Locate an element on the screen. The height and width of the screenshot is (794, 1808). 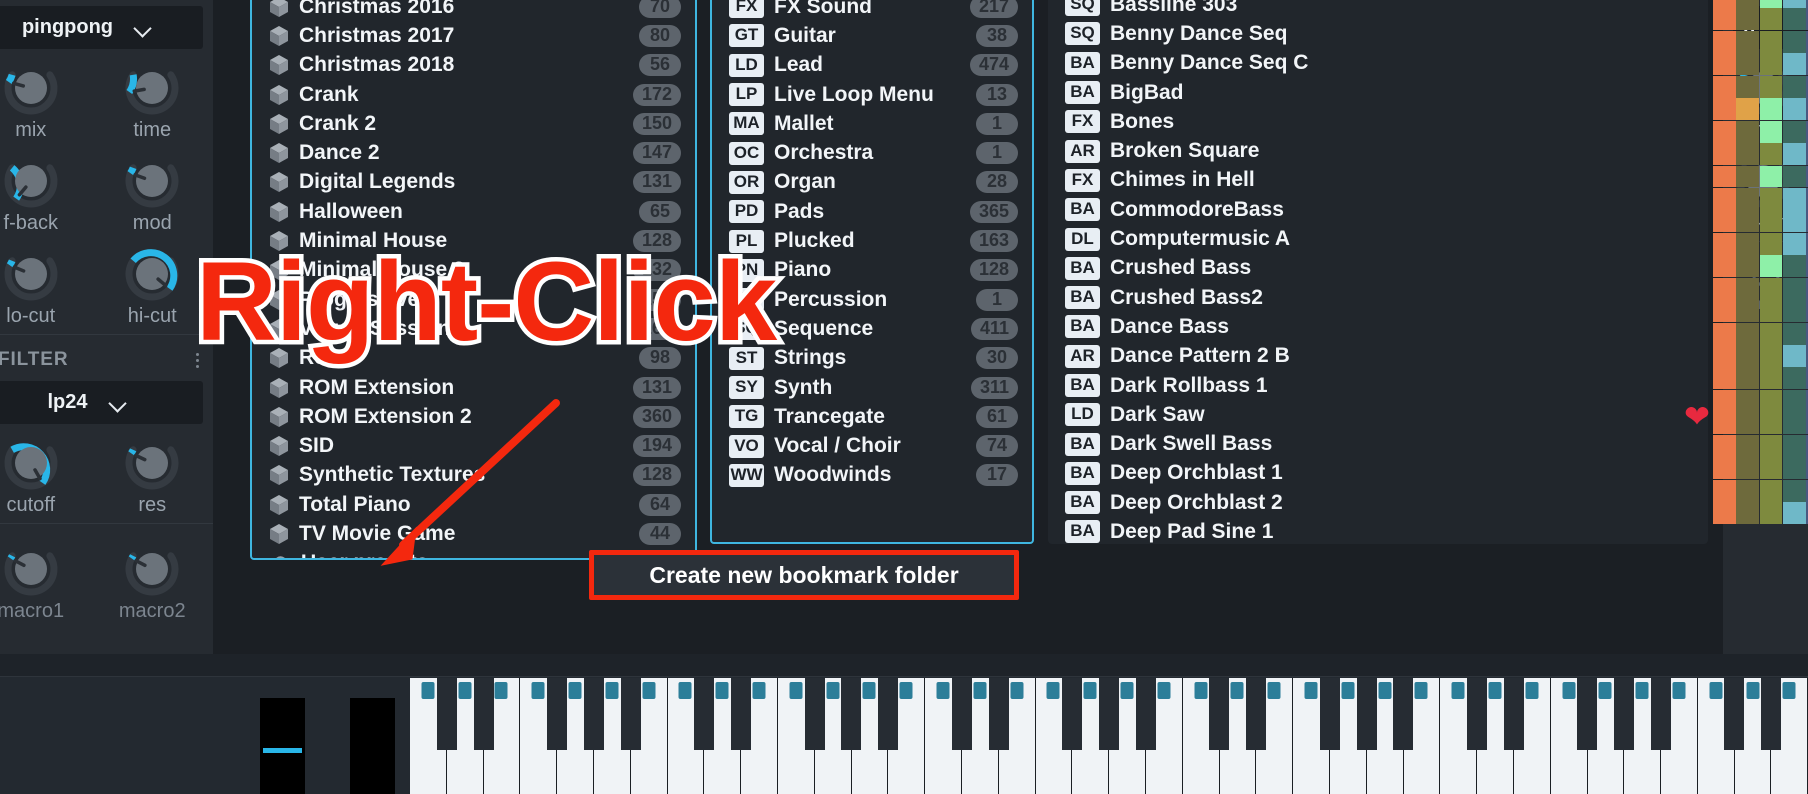
preset-row: BA CommodoreBass is located at coordinates (1378, 209).